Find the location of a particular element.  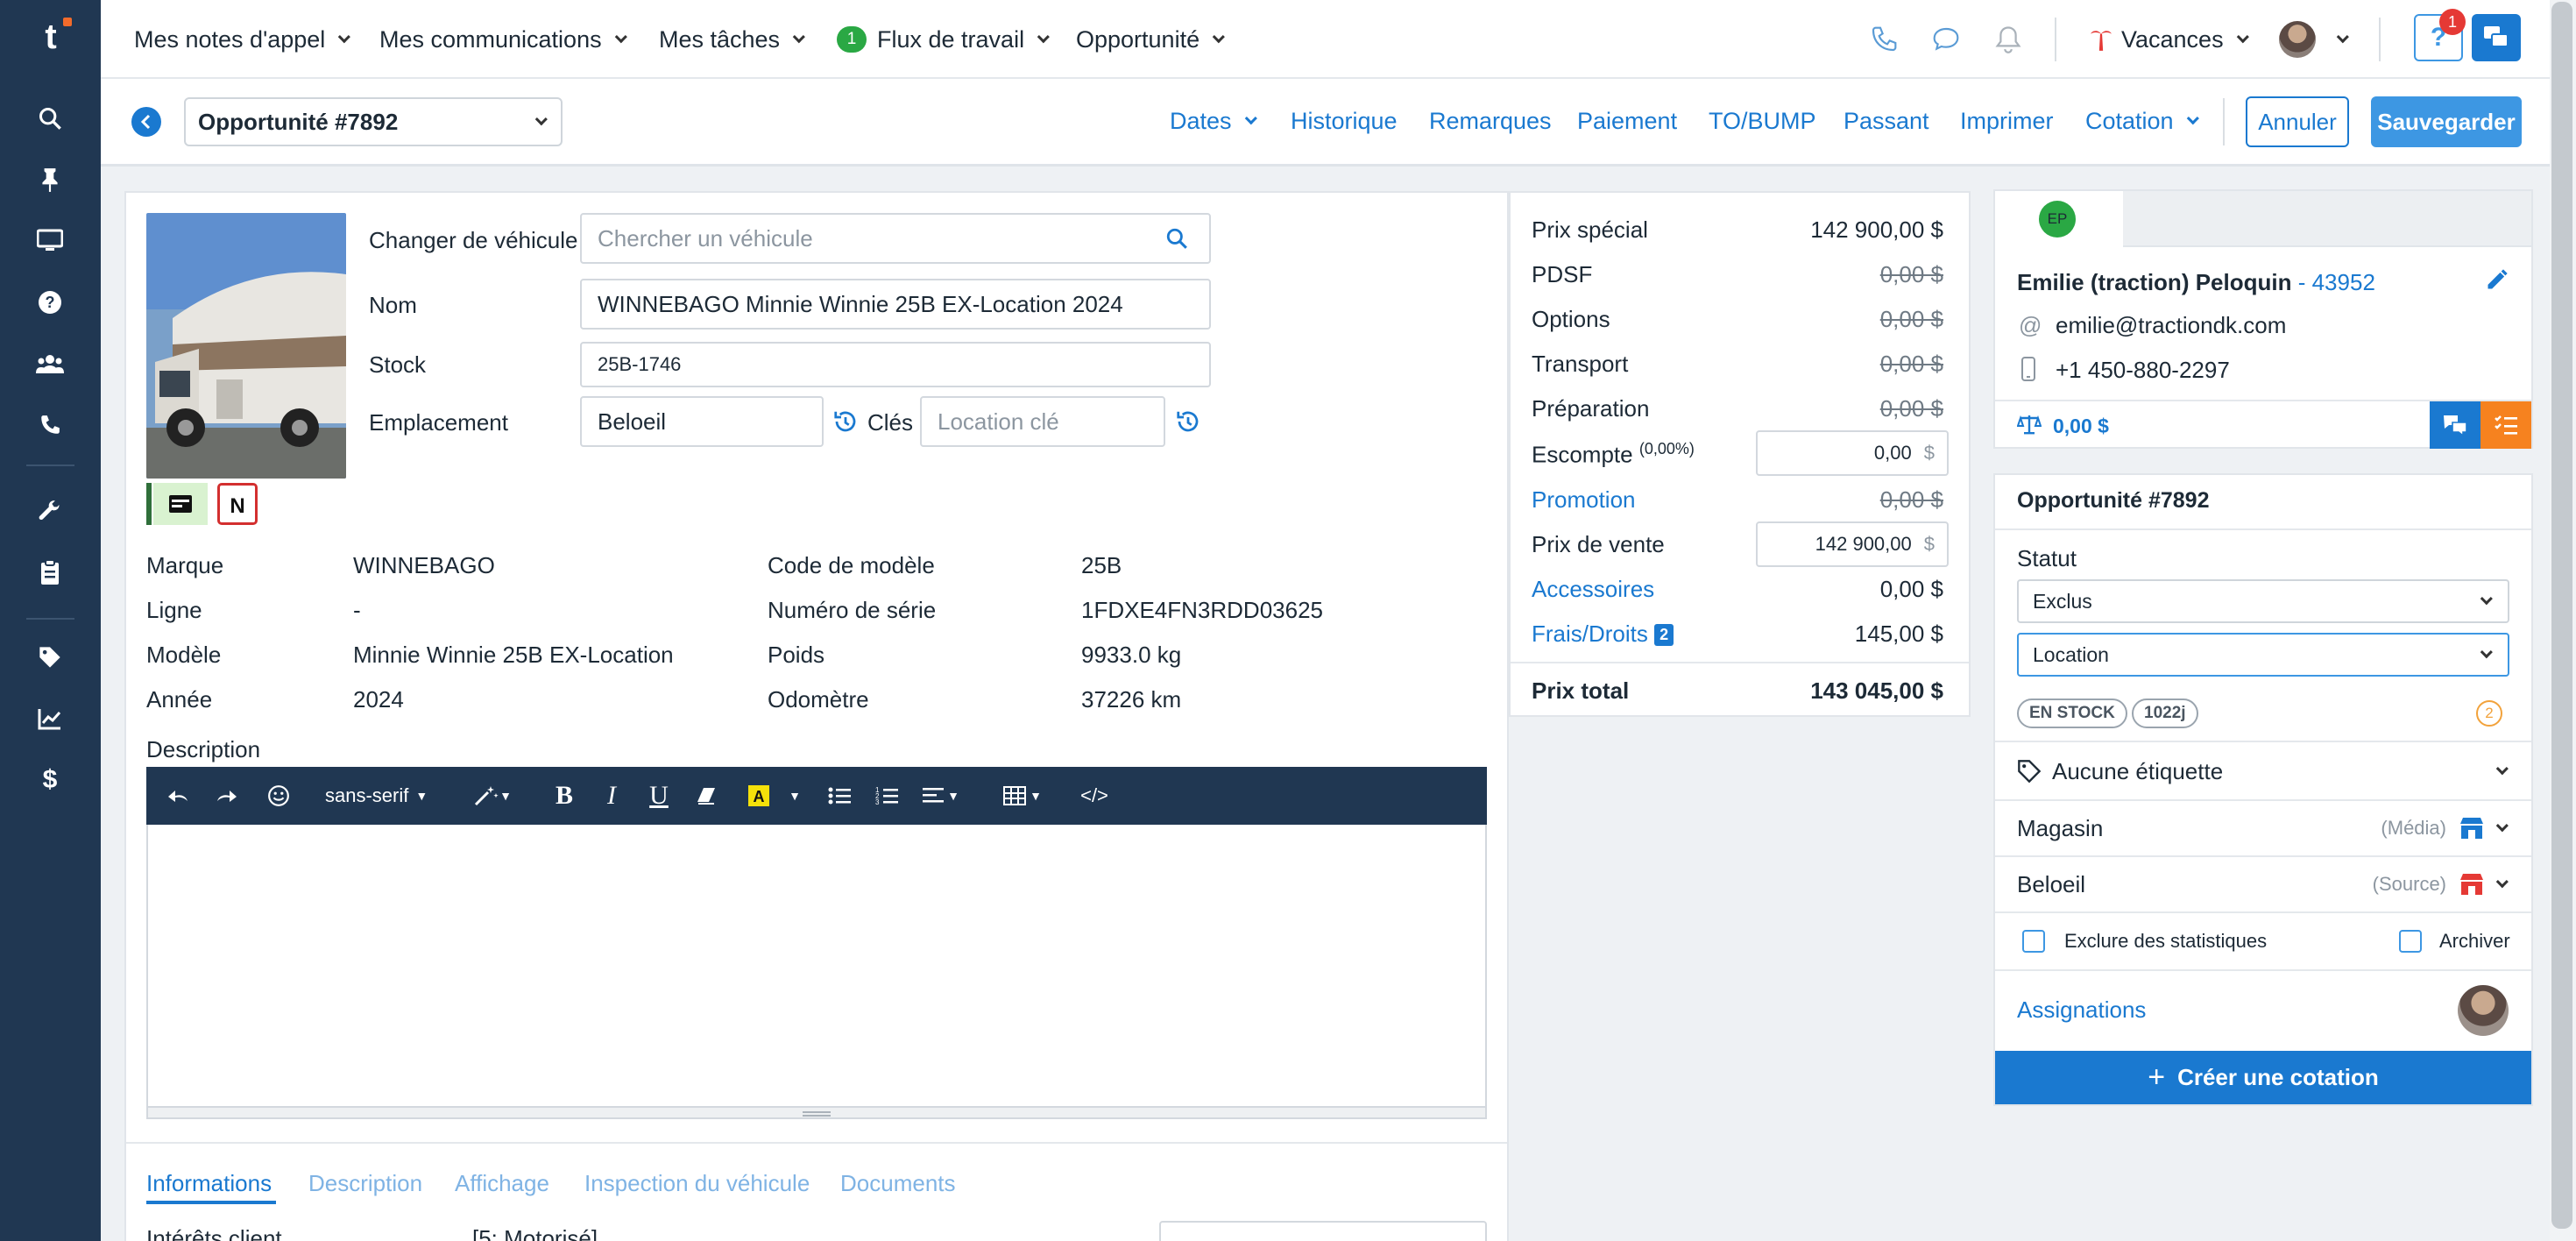

eraser-icon is located at coordinates (706, 795).